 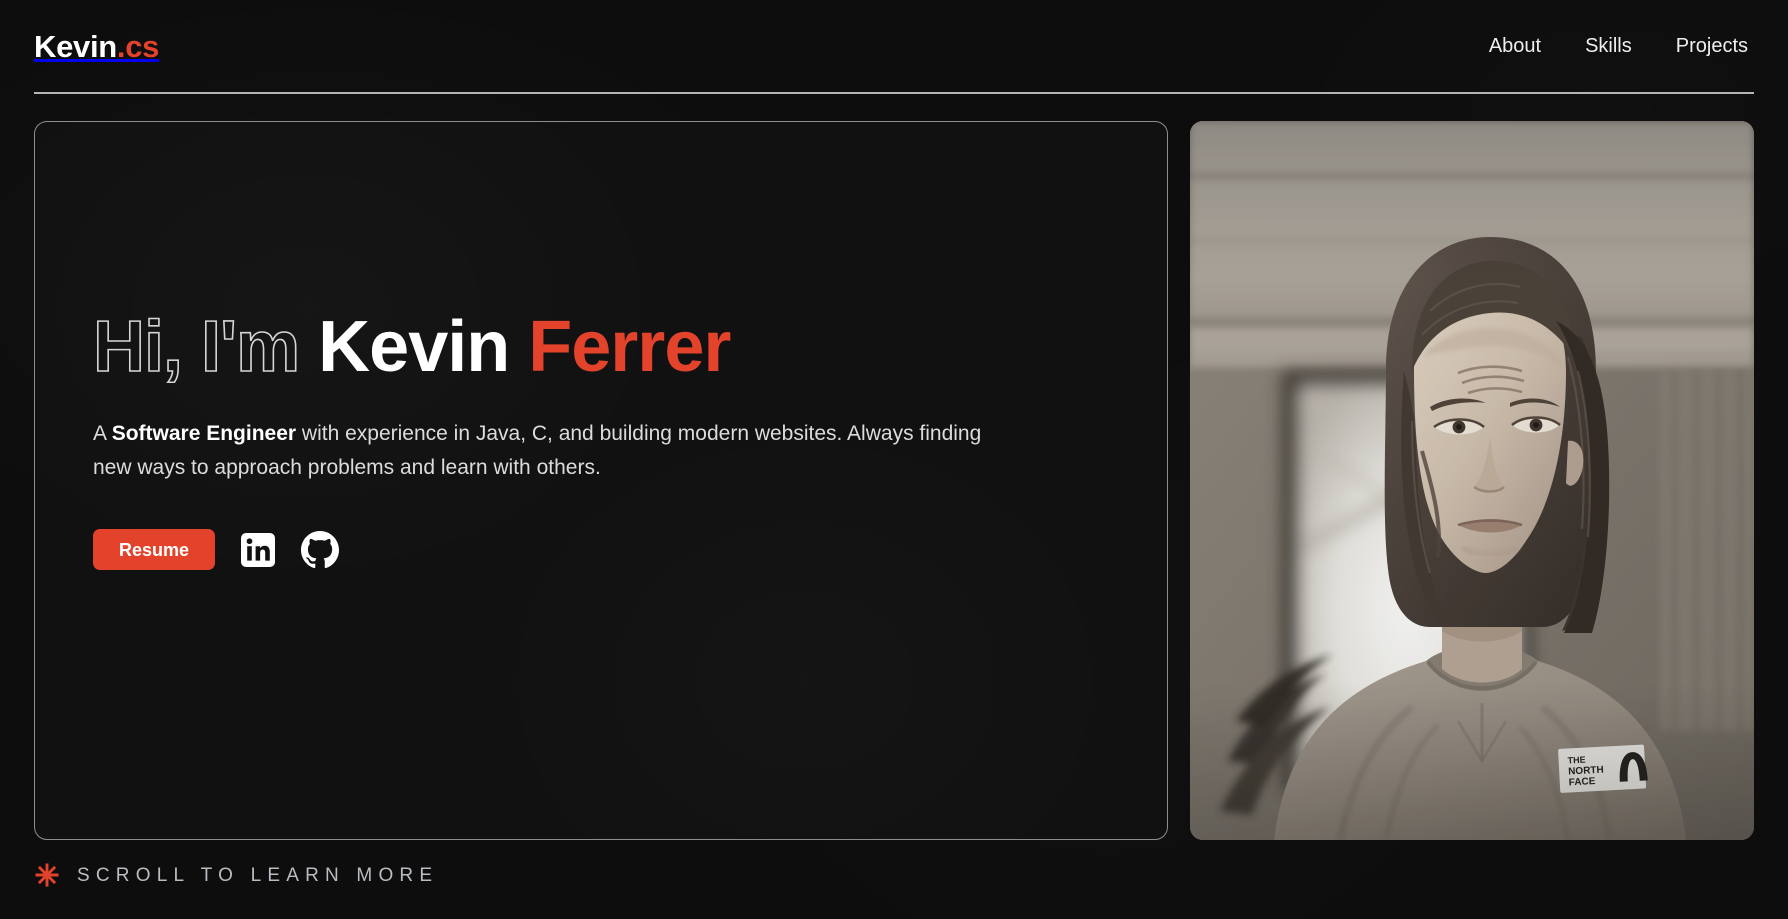 What do you see at coordinates (1515, 46) in the screenshot?
I see `nav-link-about: About` at bounding box center [1515, 46].